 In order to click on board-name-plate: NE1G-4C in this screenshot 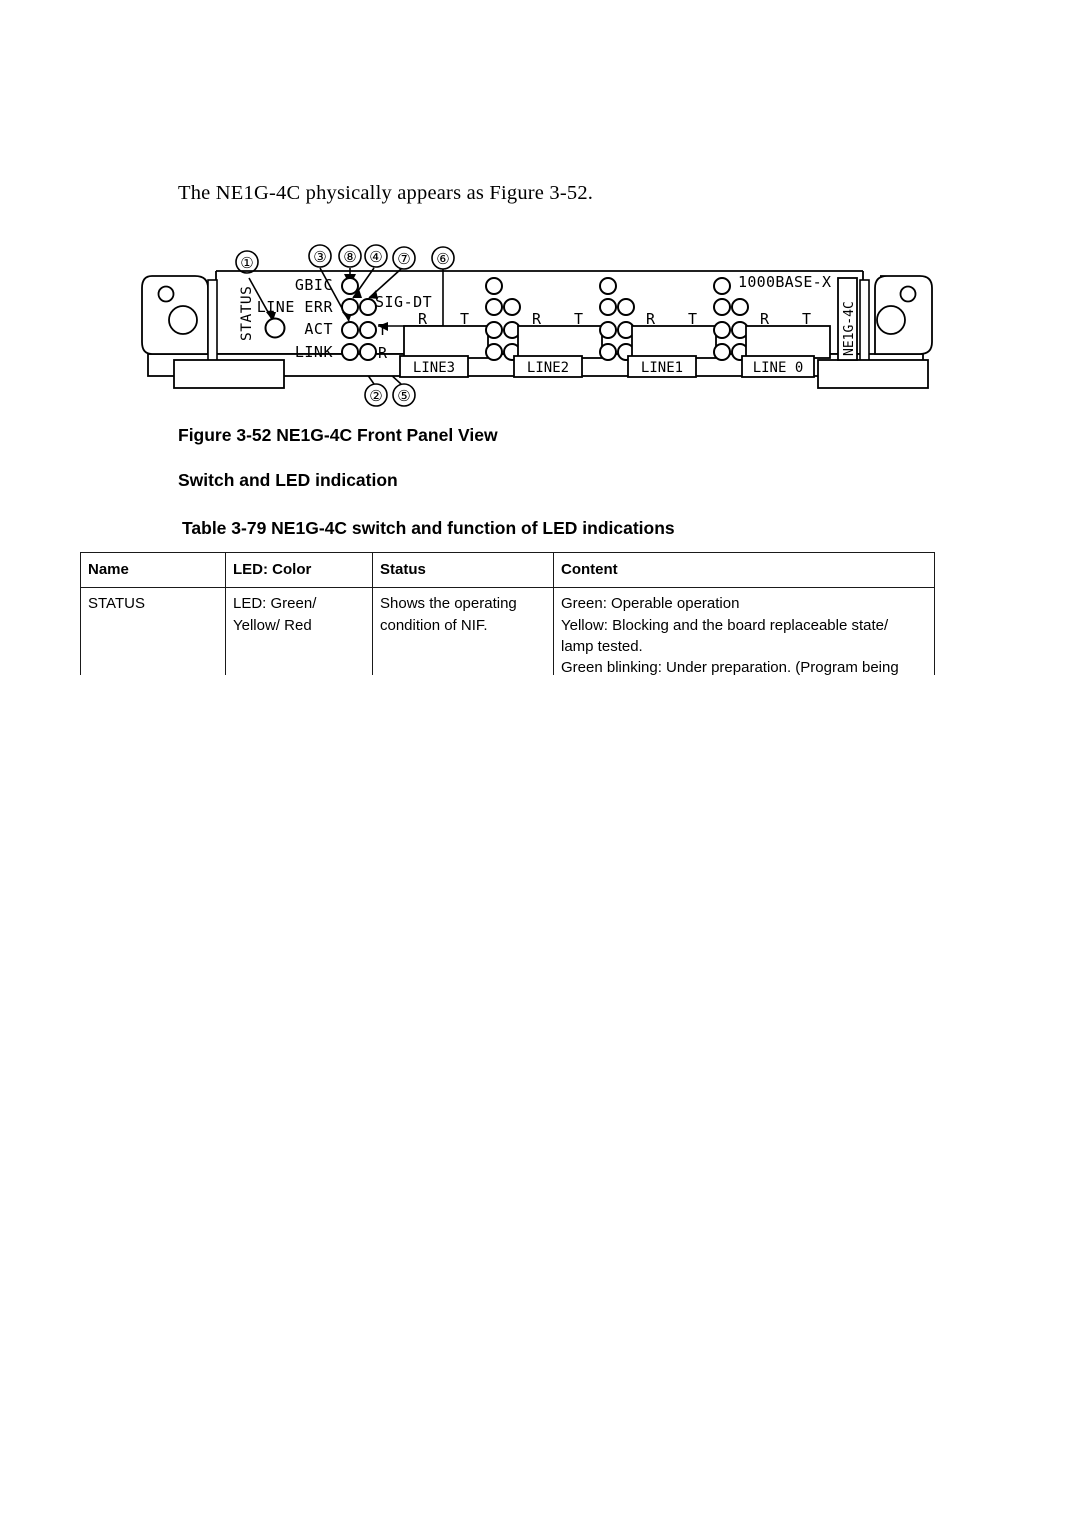, I will do `click(847, 319)`.